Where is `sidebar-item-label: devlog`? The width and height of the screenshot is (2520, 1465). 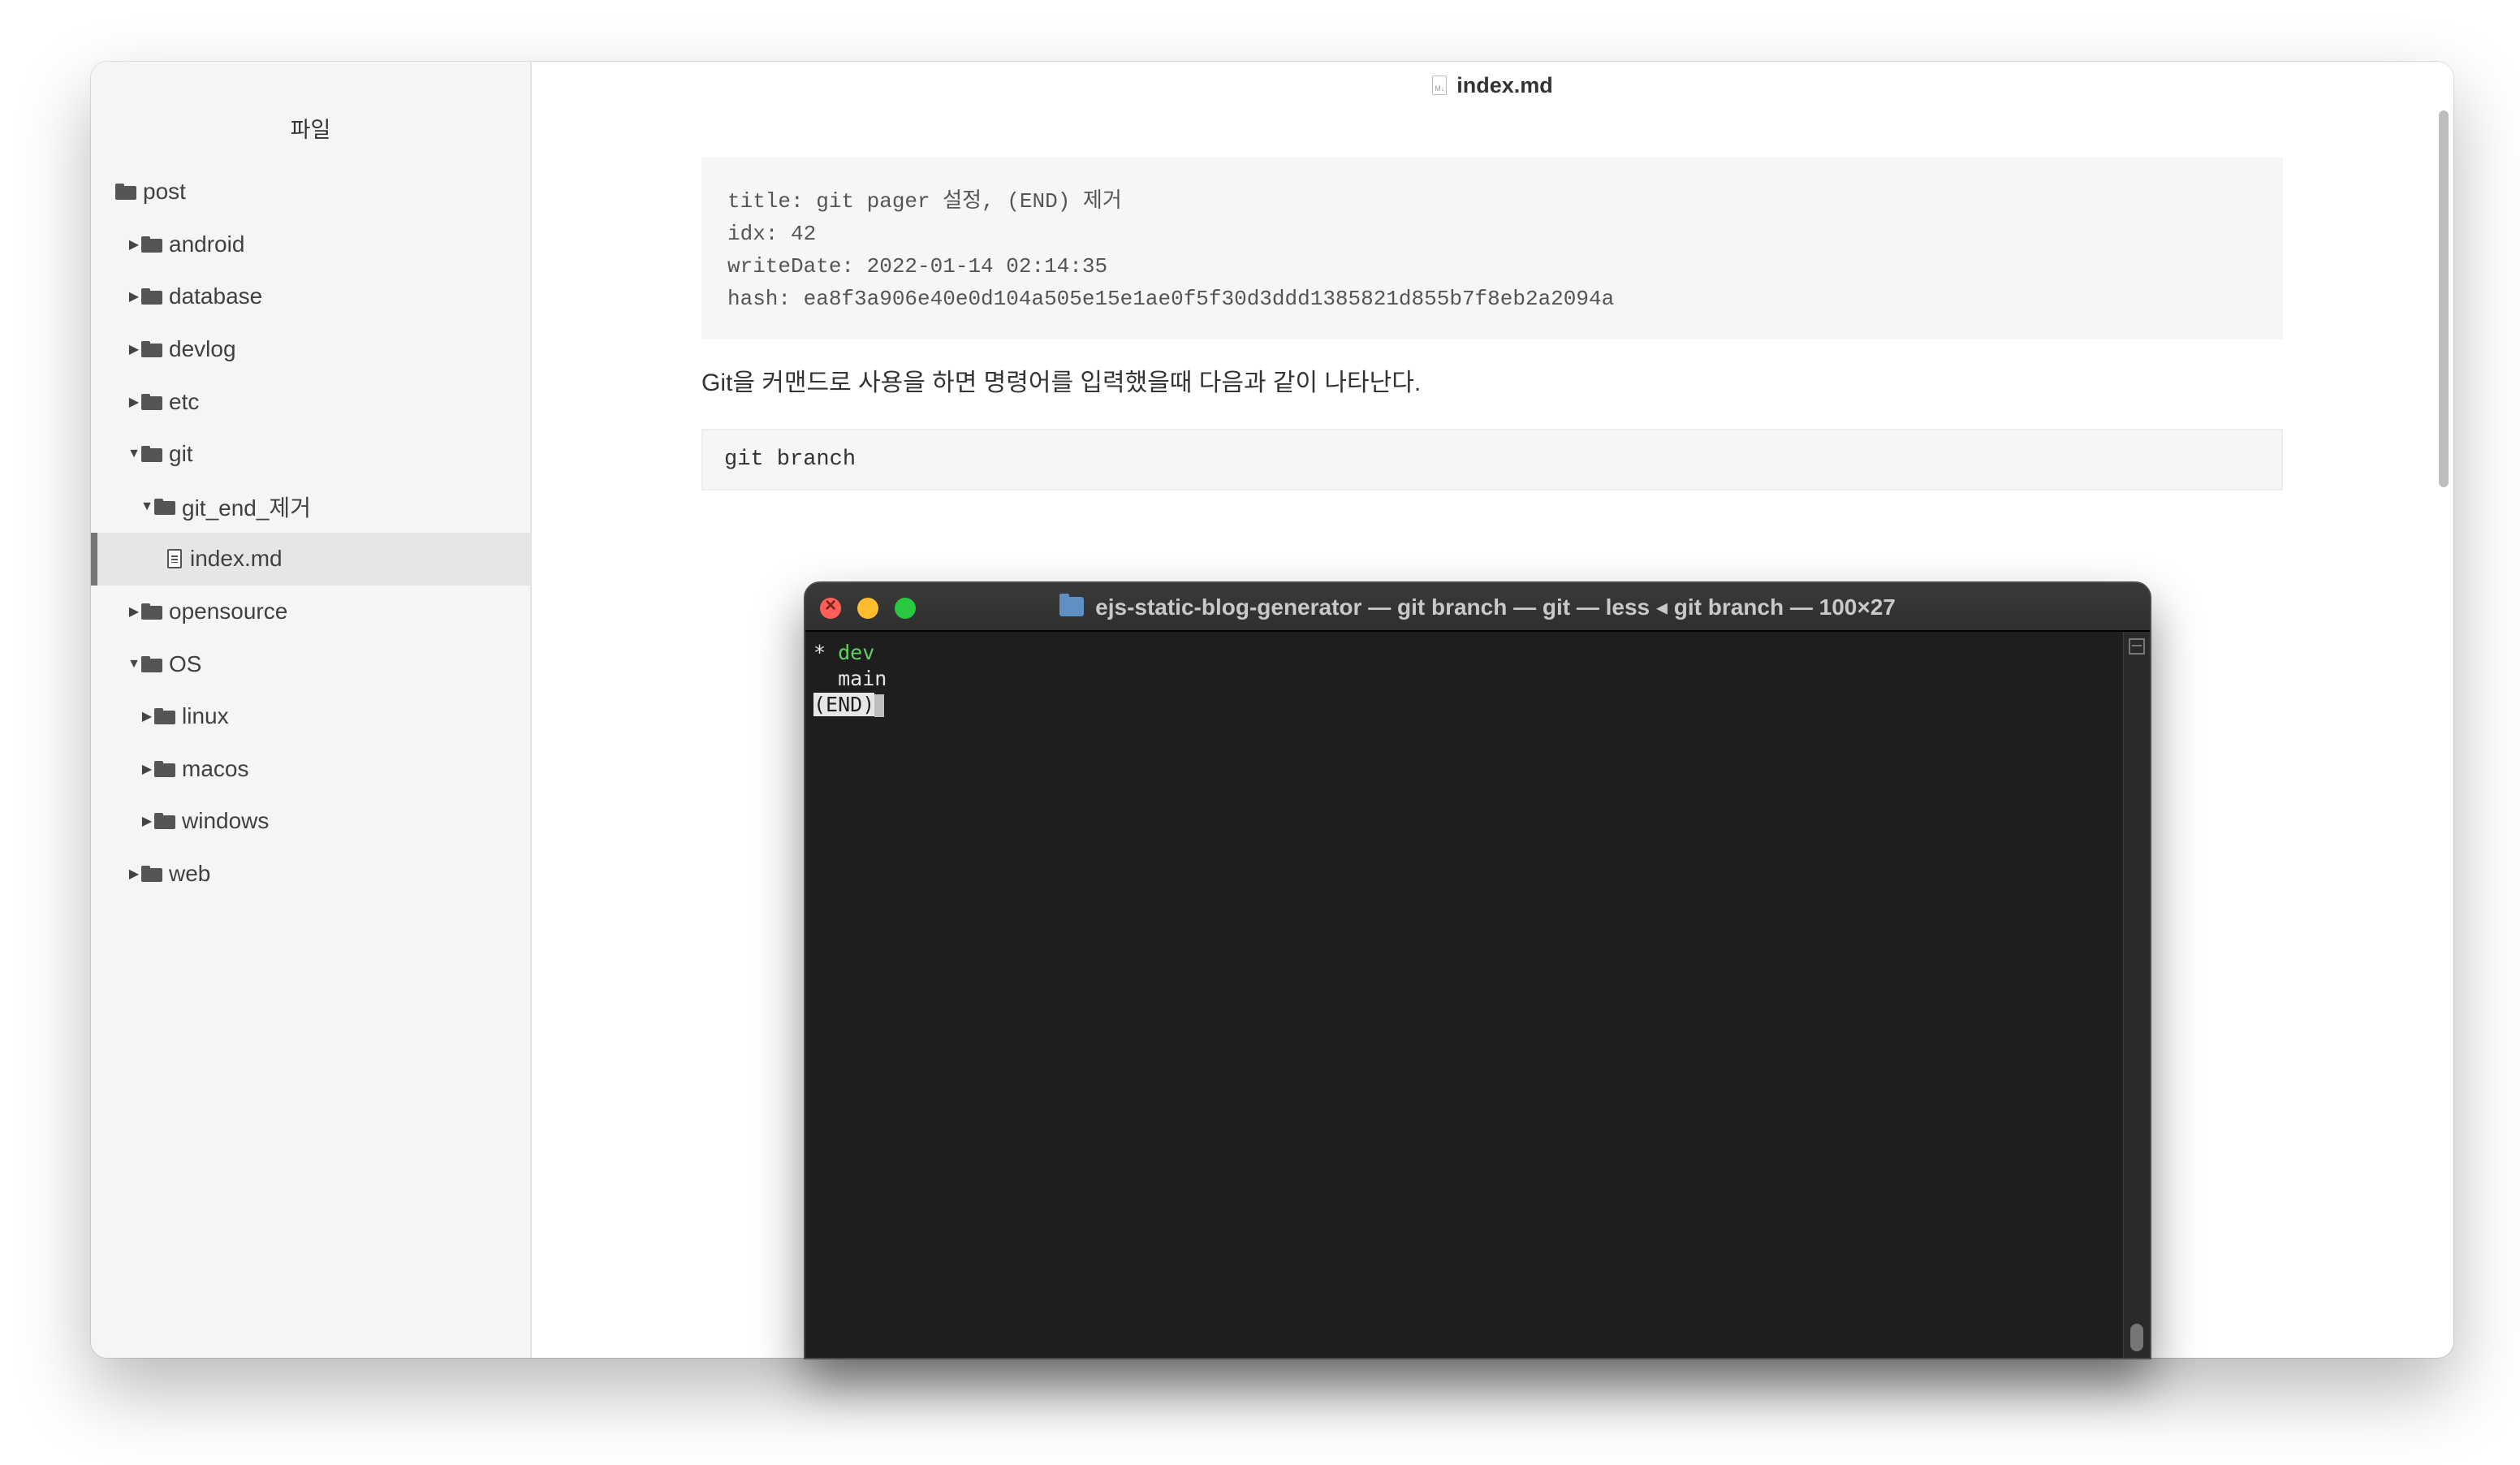 sidebar-item-label: devlog is located at coordinates (202, 349).